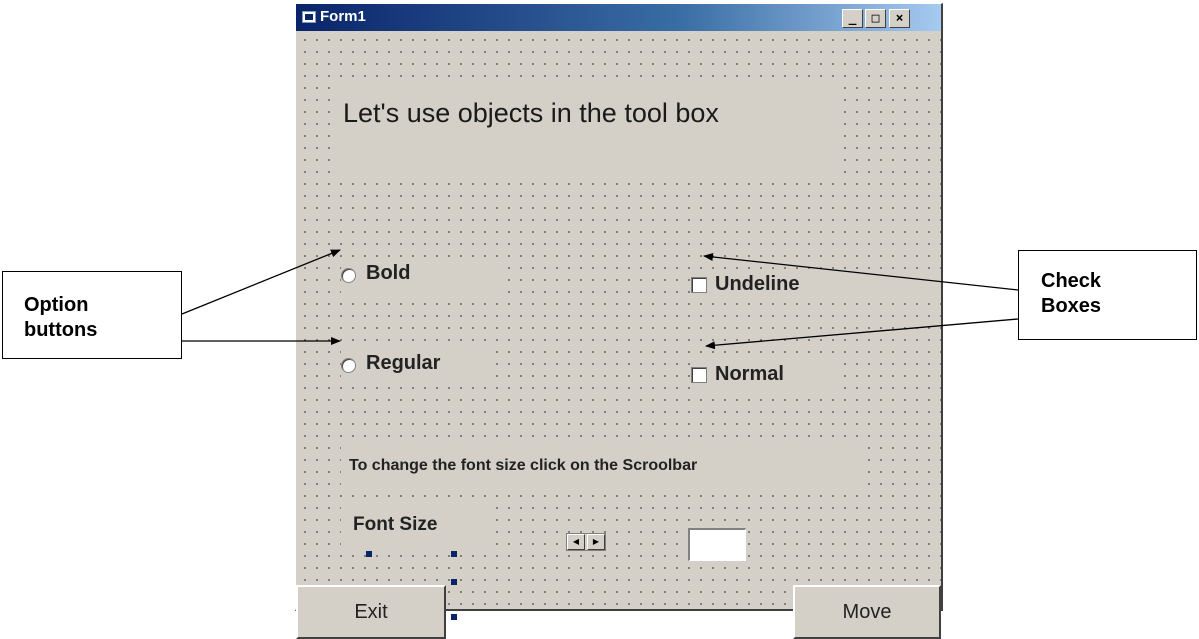 This screenshot has width=1199, height=639. I want to click on arrow-to-option-bold, so click(261, 282).